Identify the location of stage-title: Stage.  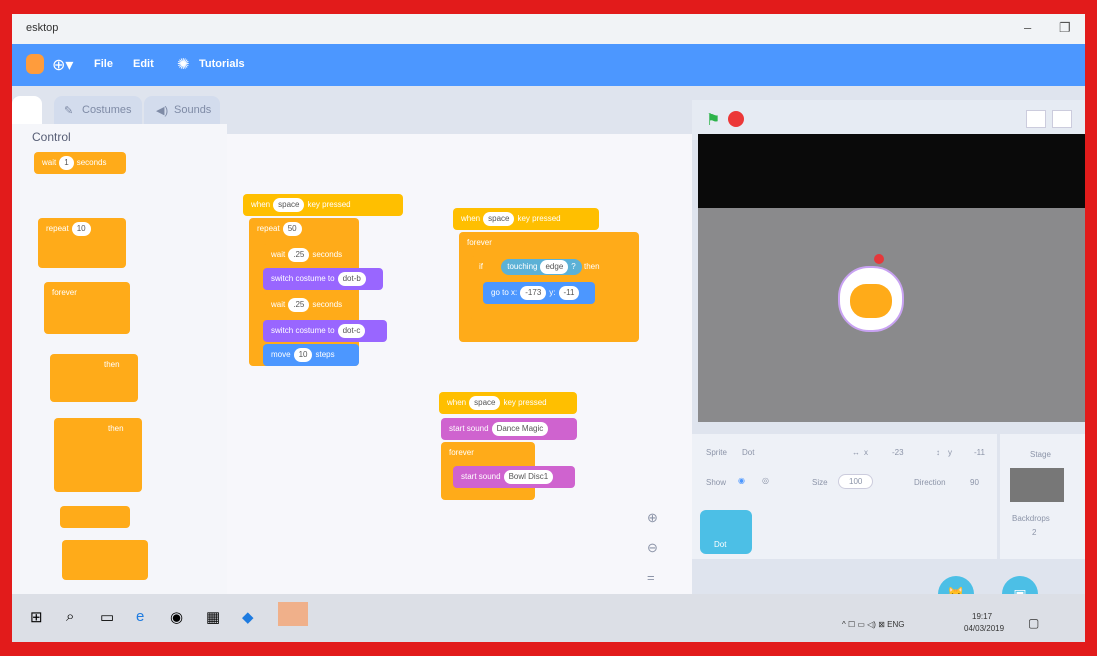
(1040, 454).